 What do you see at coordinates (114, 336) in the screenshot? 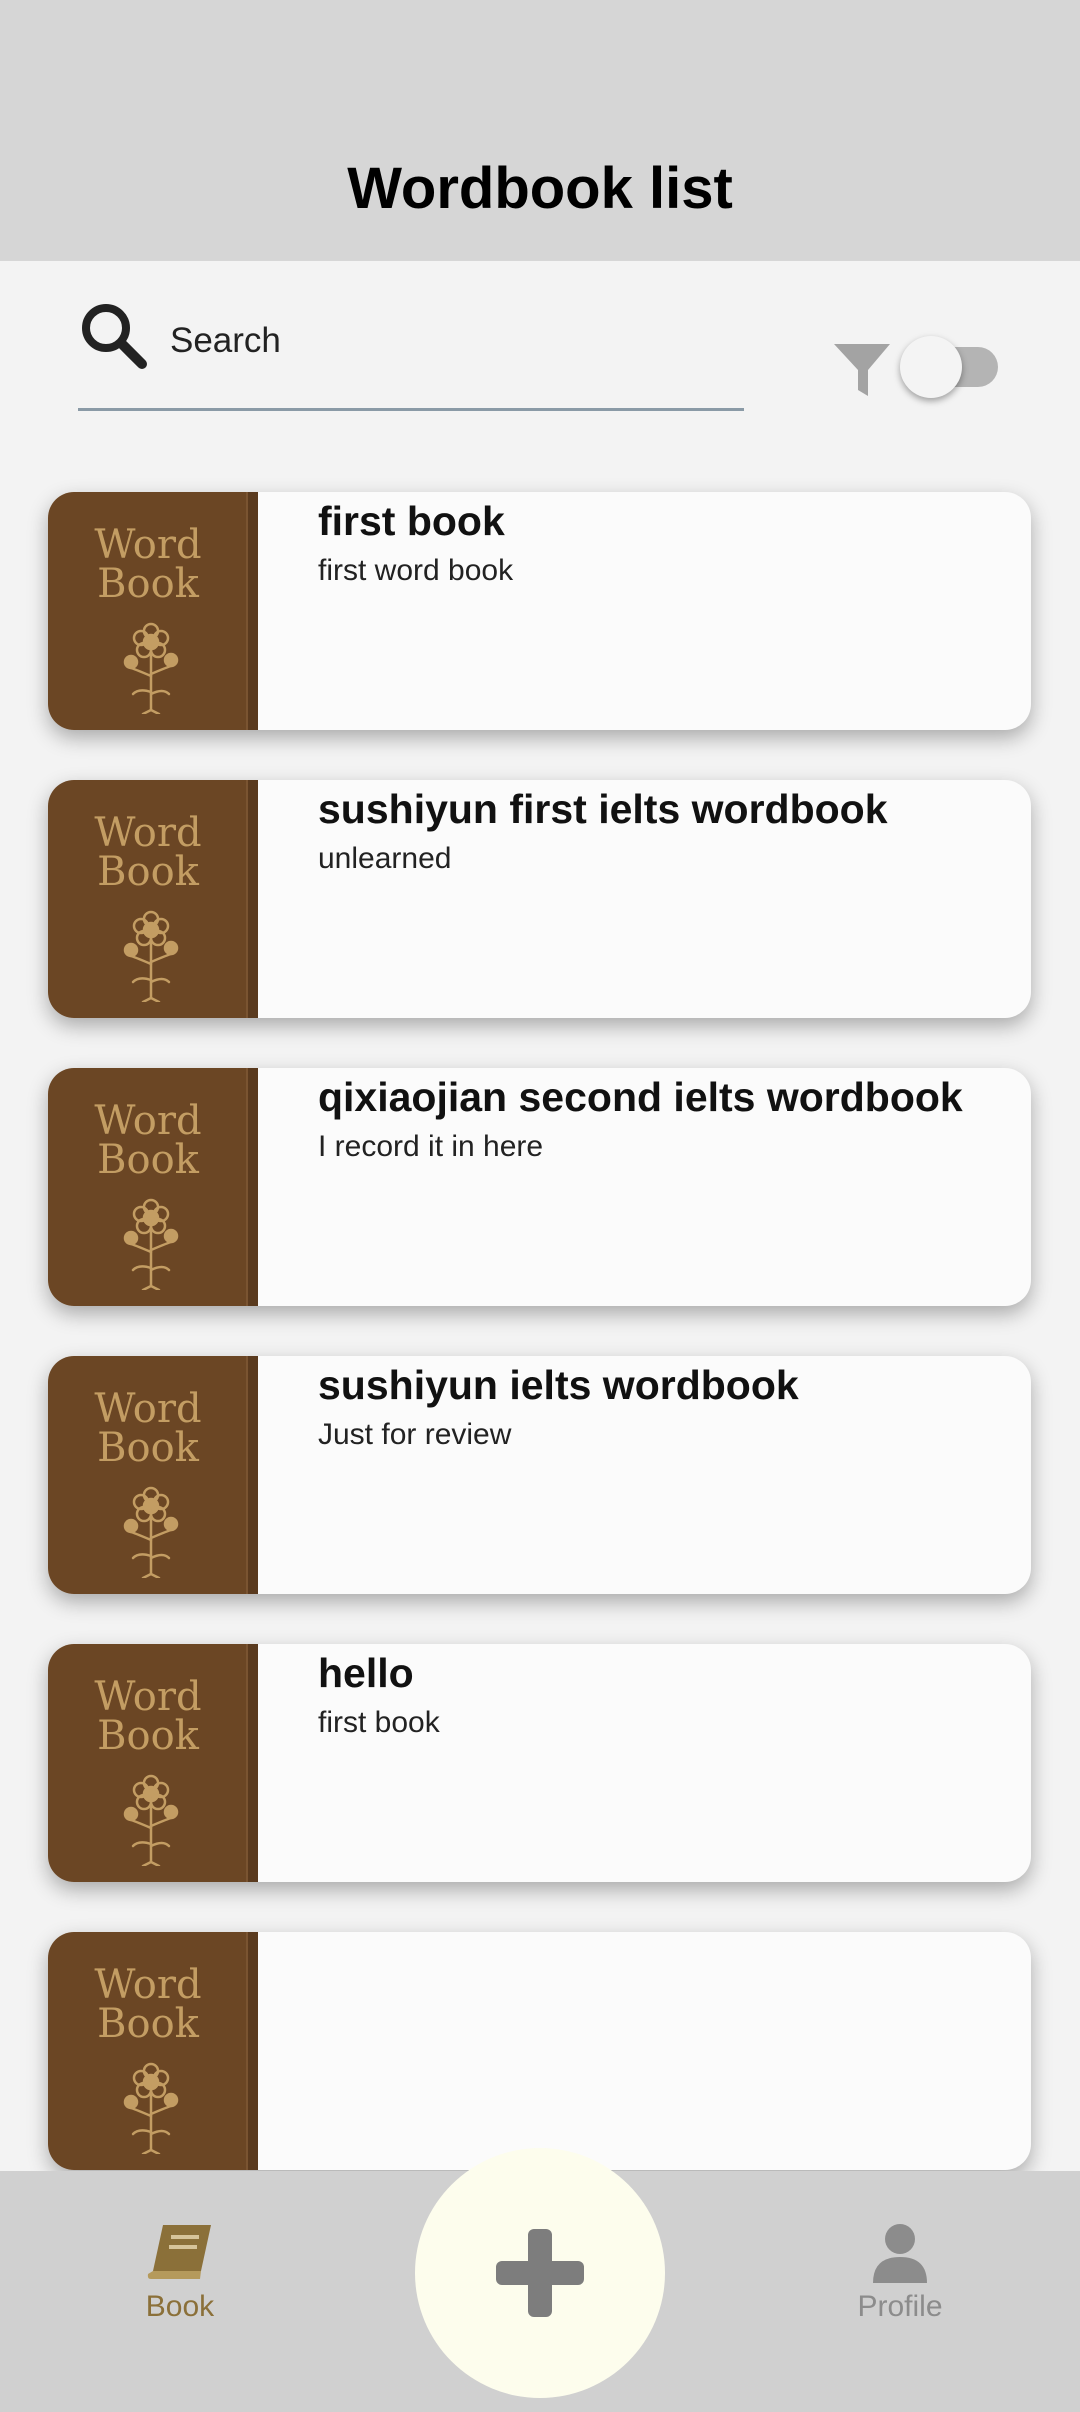
I see `search-icon` at bounding box center [114, 336].